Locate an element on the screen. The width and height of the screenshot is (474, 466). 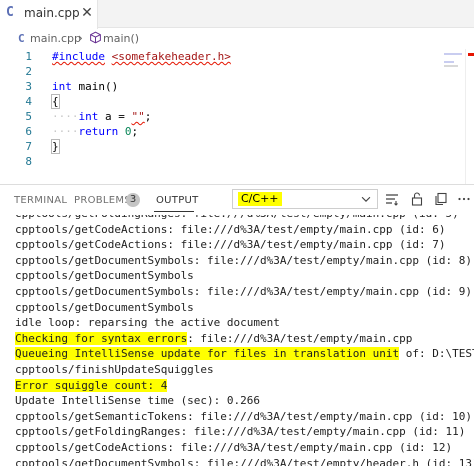
line-number: 4 is located at coordinates (28, 101).